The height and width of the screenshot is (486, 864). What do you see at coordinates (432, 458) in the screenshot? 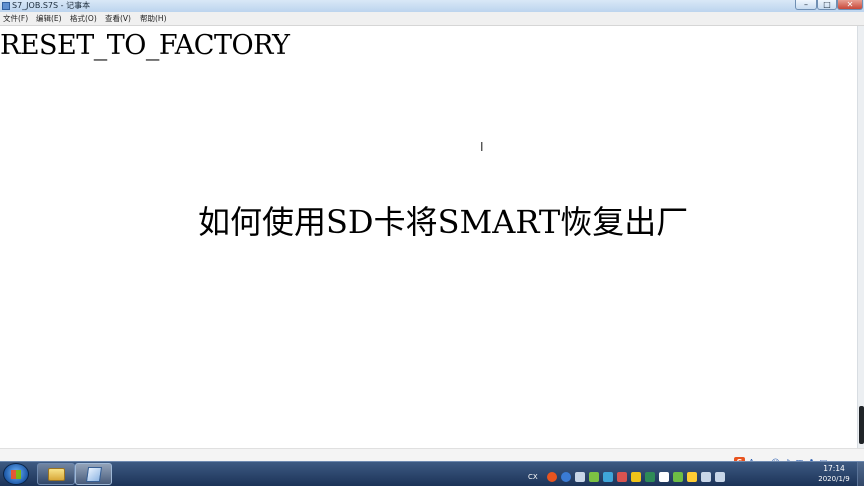
I see `status-strip: SA·,☺♪▦♣▤` at bounding box center [432, 458].